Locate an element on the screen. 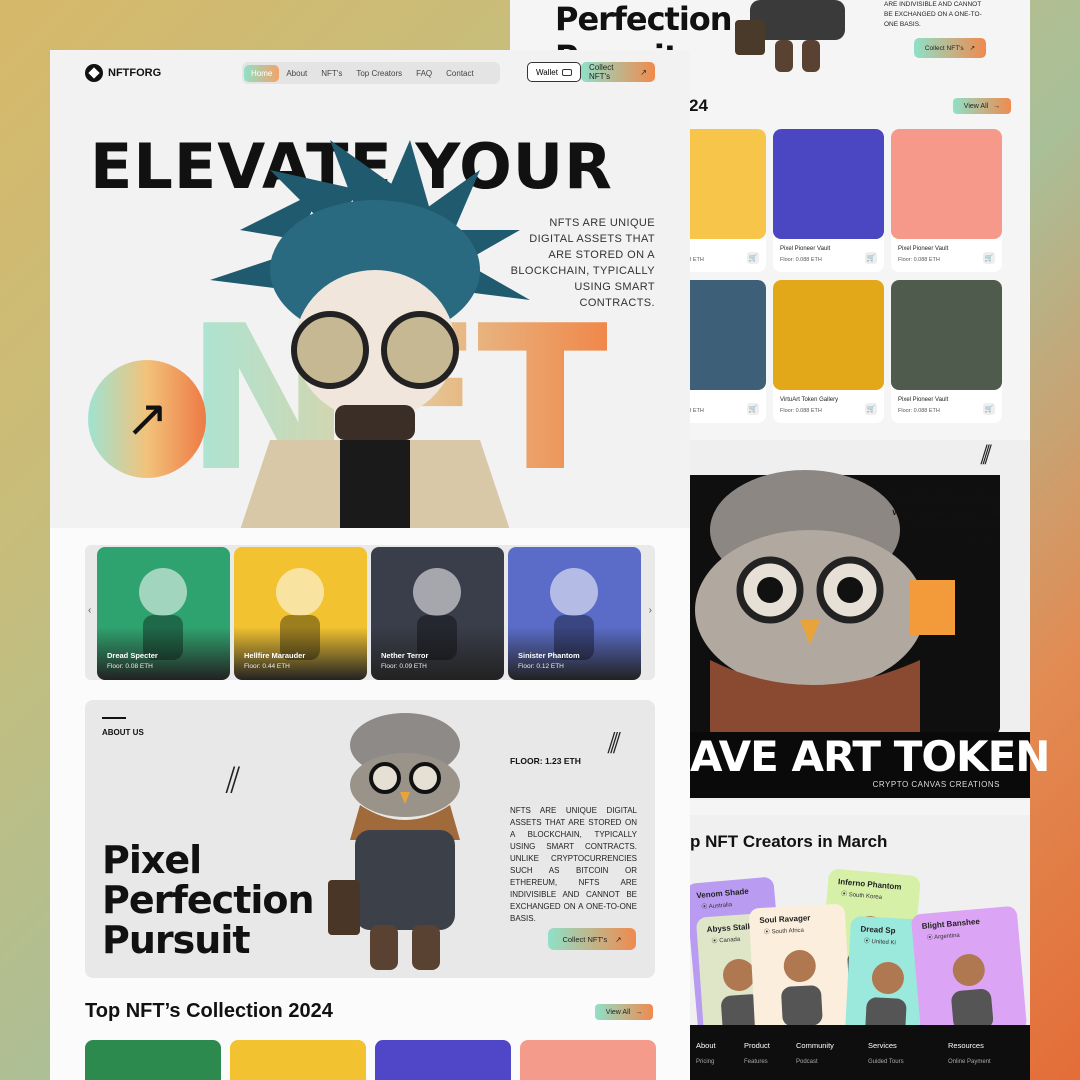 Image resolution: width=1080 pixels, height=1080 pixels. owl-figure-top-icon is located at coordinates (790, 36).